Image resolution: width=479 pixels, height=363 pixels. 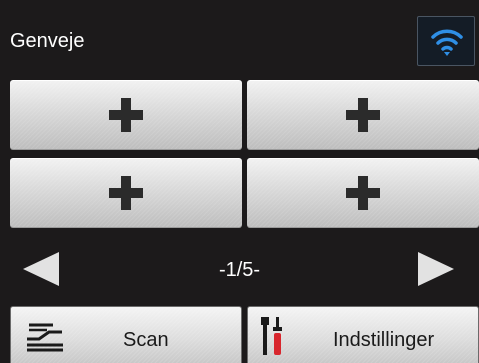 I want to click on arrow-right-icon, so click(x=436, y=269).